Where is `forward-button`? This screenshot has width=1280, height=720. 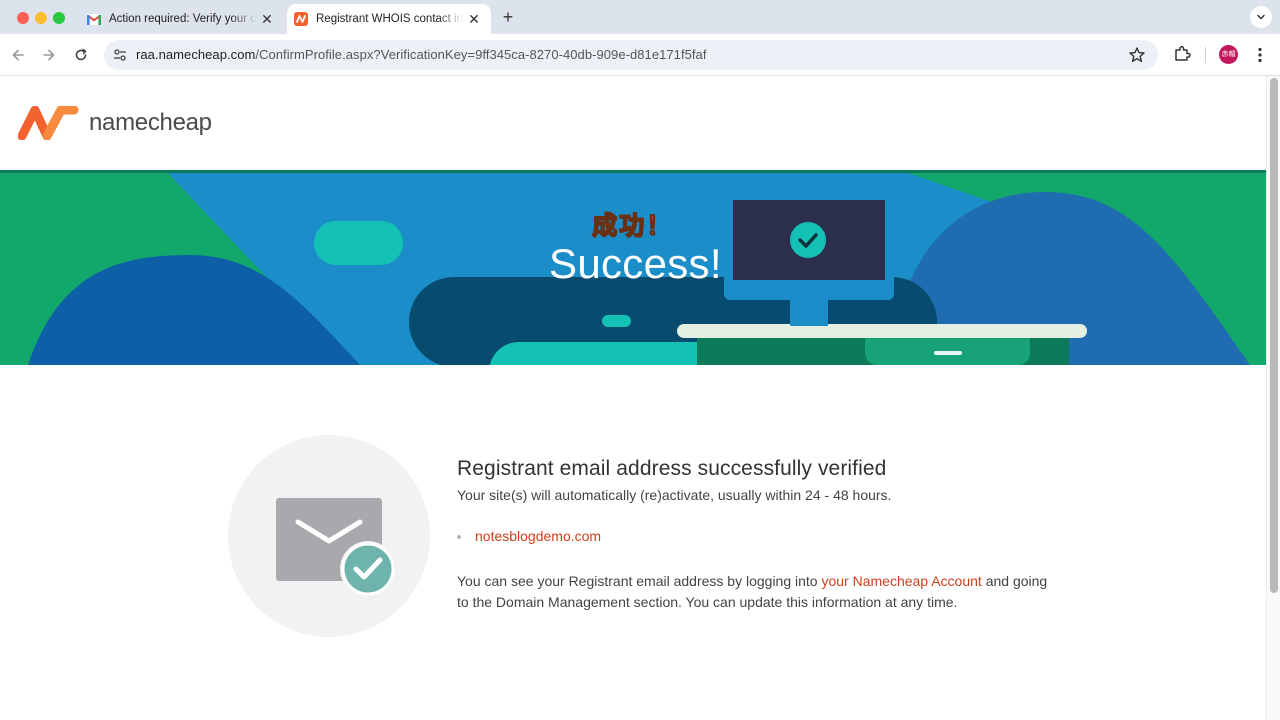 forward-button is located at coordinates (49, 55).